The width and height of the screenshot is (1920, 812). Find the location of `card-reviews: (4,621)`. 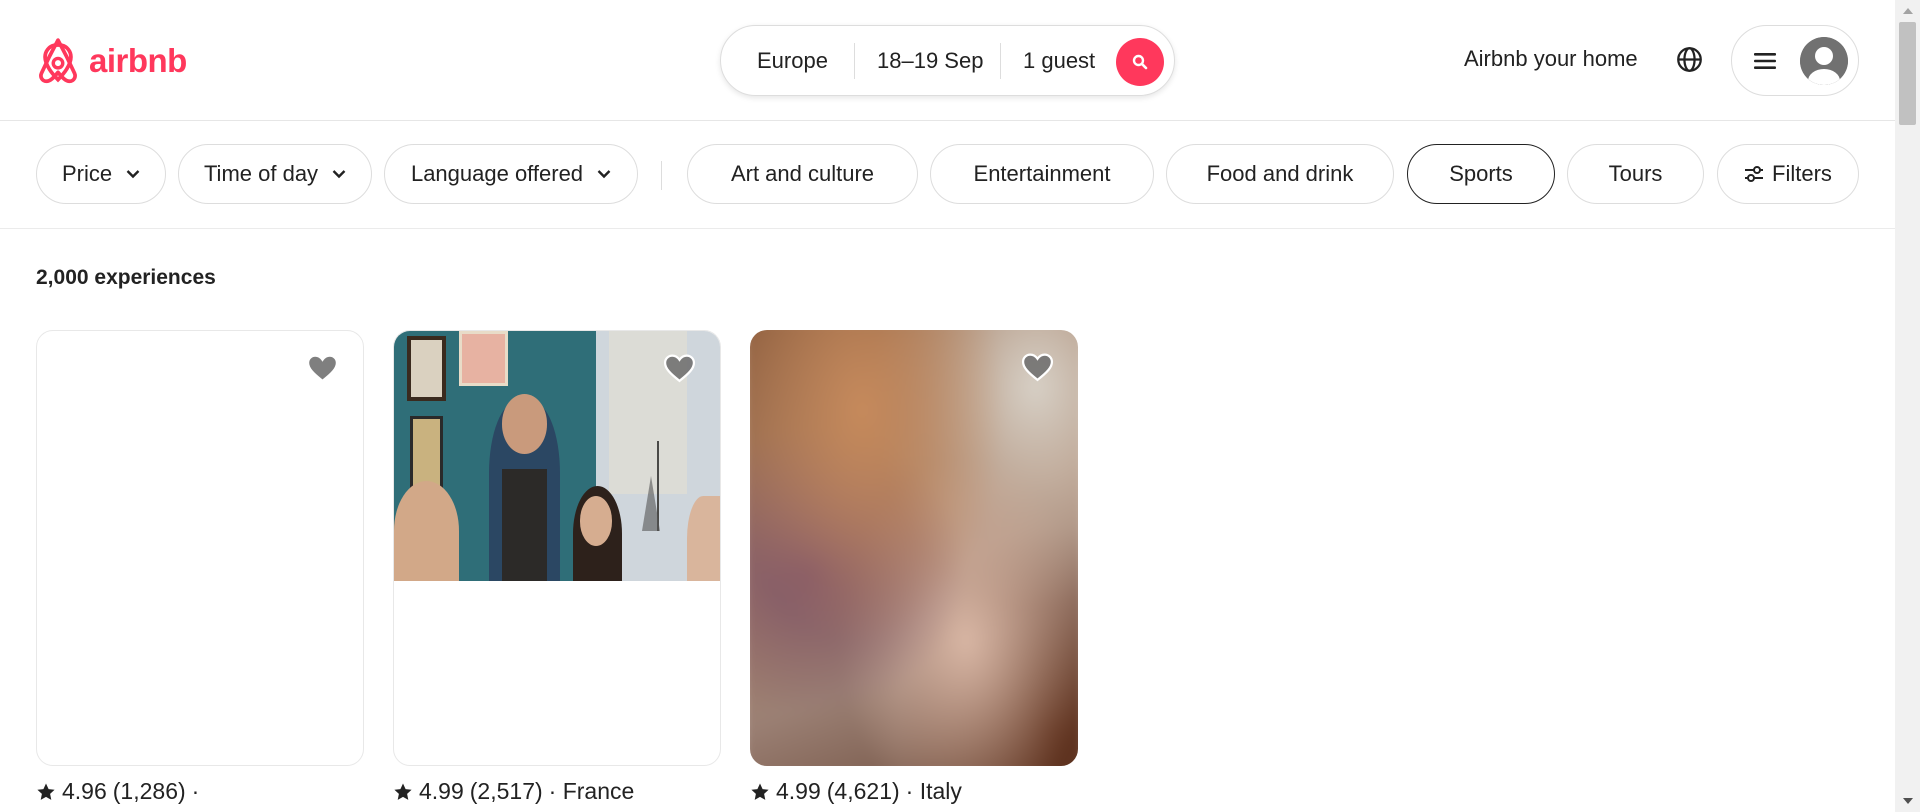

card-reviews: (4,621) is located at coordinates (863, 791).